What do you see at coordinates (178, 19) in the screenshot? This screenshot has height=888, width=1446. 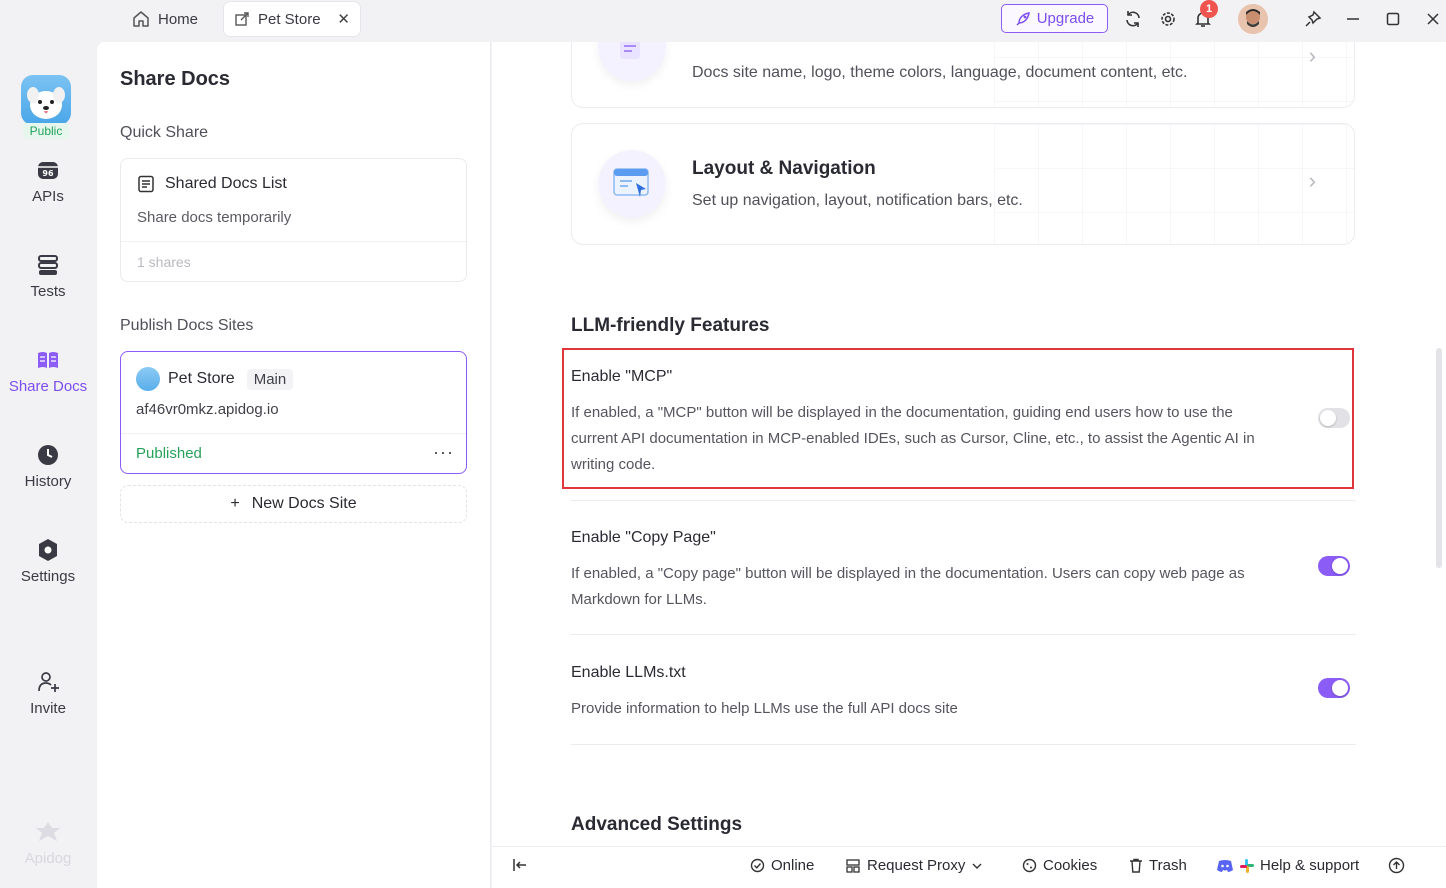 I see `tab-home-label: Home` at bounding box center [178, 19].